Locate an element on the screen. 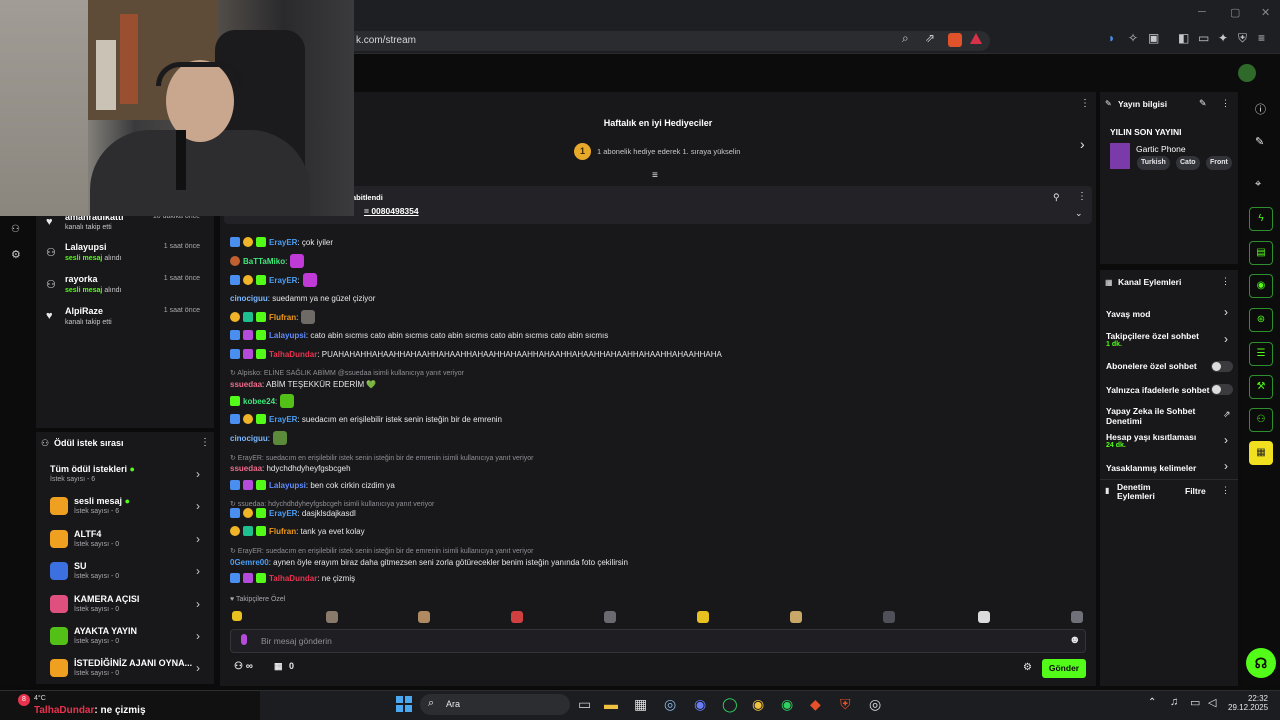 Image resolution: width=1280 pixels, height=720 pixels. wrench-icon: ⚒ is located at coordinates (1261, 387).